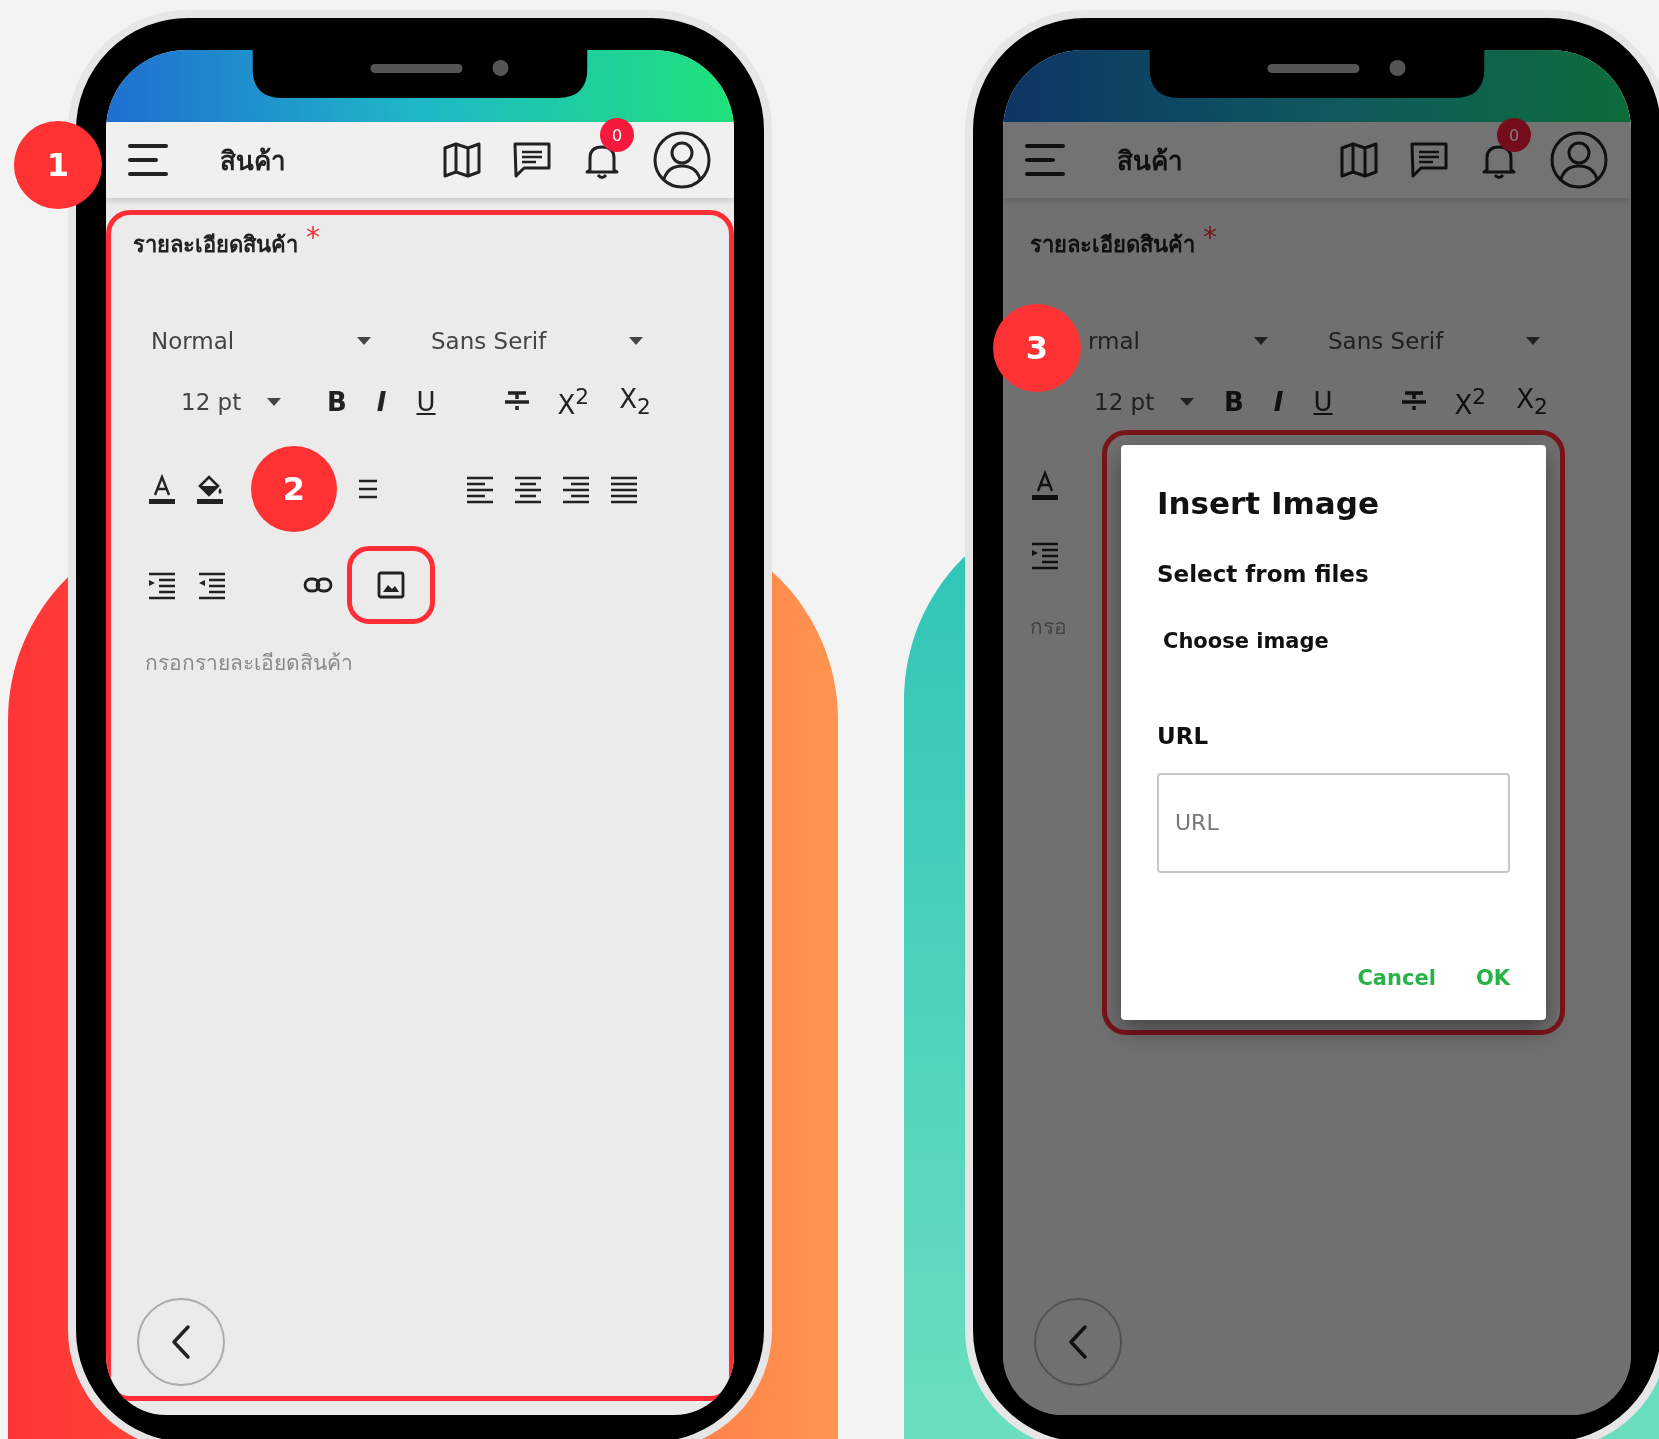  I want to click on choose-image-button: Choose image, so click(1246, 640).